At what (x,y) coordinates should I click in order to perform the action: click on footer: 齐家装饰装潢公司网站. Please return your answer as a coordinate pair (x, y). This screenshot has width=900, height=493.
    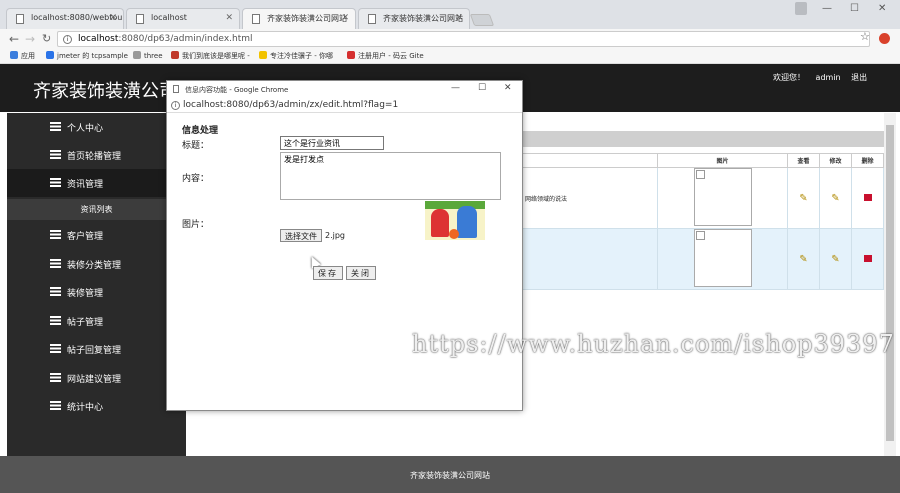
    Looking at the image, I should click on (450, 474).